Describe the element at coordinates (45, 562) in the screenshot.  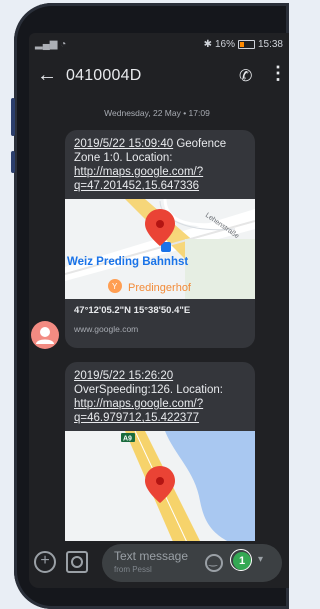
I see `add-attachment-icon: +` at that location.